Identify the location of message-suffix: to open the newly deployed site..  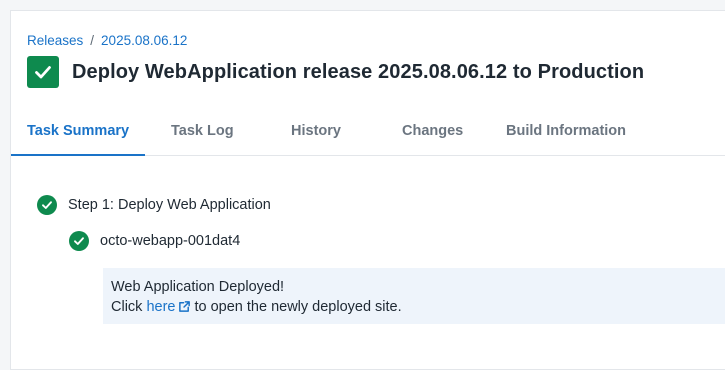
(298, 307).